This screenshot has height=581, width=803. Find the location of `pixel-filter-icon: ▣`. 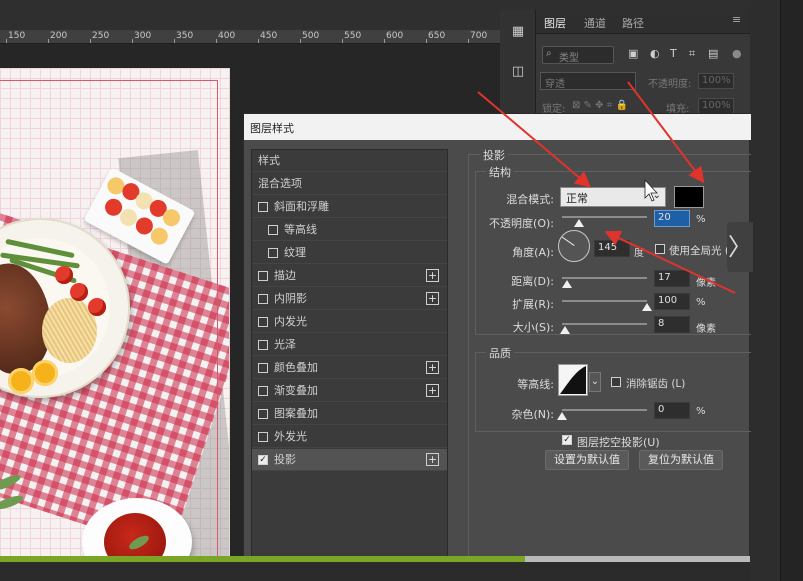

pixel-filter-icon: ▣ is located at coordinates (633, 53).